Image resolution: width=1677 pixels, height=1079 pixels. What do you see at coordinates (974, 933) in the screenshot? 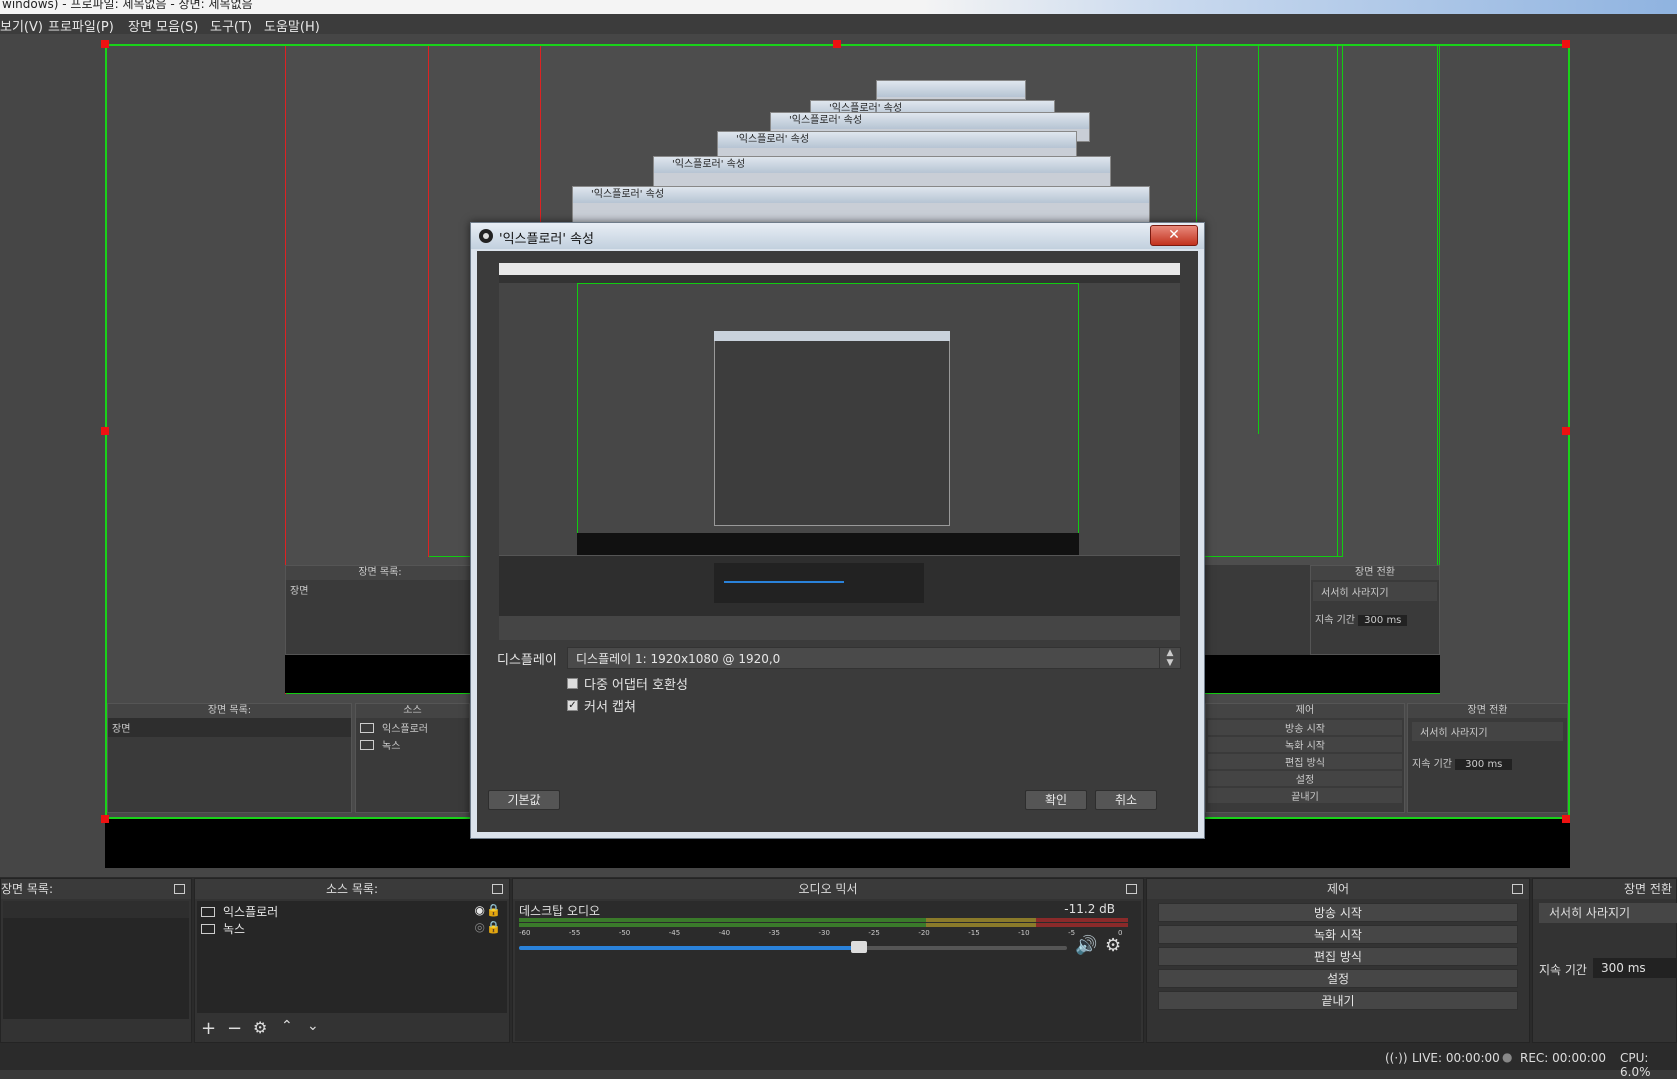
I see `meter-tick-label: -15` at bounding box center [974, 933].